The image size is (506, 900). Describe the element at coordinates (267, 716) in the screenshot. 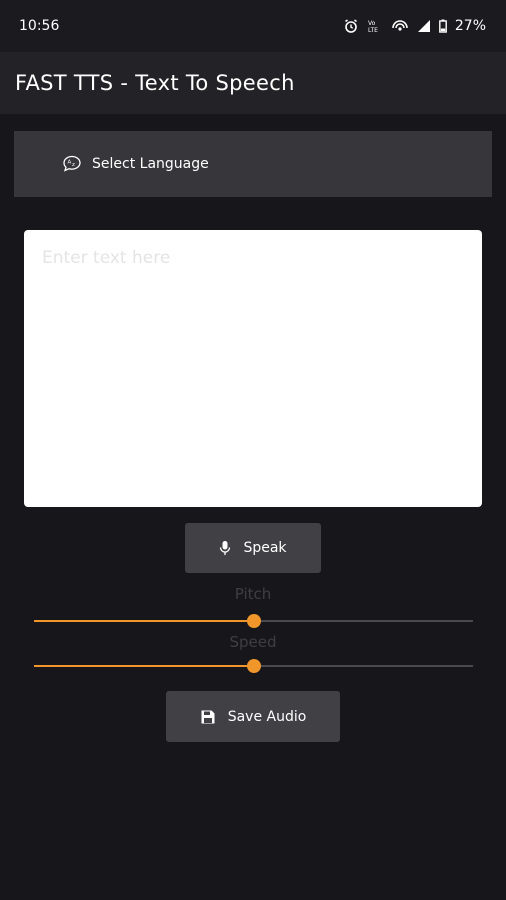

I see `save-audio-label: Save Audio` at that location.